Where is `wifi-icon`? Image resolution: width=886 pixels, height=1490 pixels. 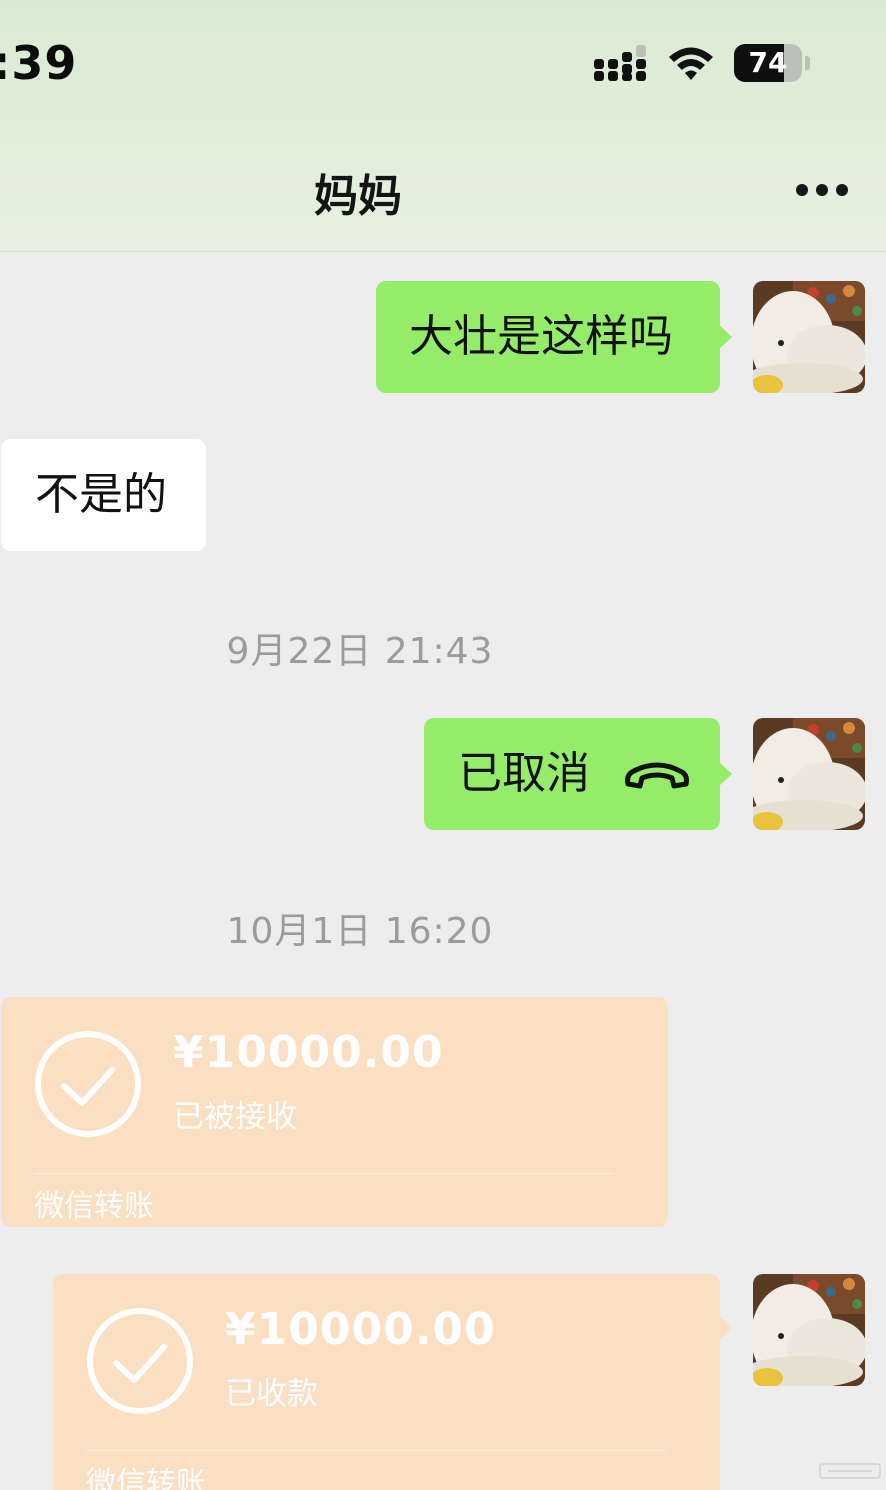 wifi-icon is located at coordinates (691, 63).